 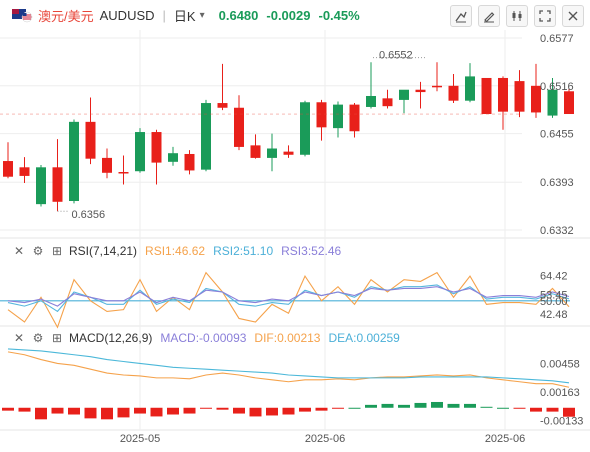 What do you see at coordinates (489, 16) in the screenshot?
I see `edit-icon` at bounding box center [489, 16].